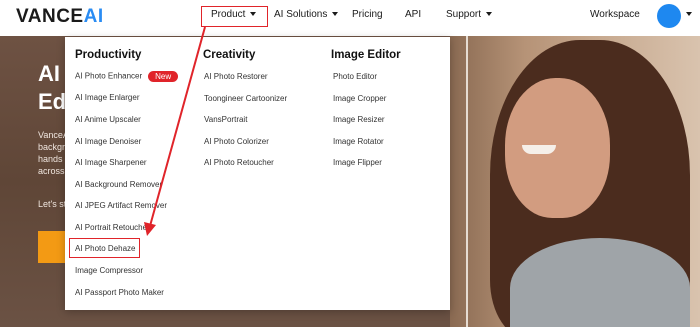  What do you see at coordinates (539, 149) in the screenshot?
I see `hero-photo-smile` at bounding box center [539, 149].